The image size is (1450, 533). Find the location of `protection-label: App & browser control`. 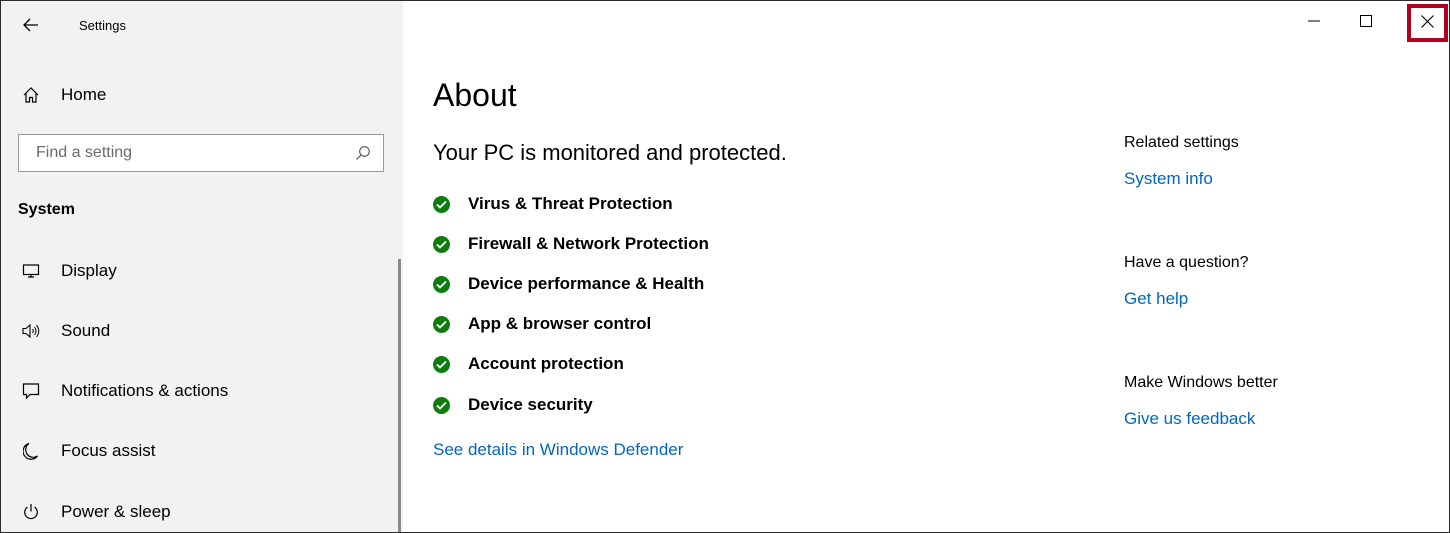

protection-label: App & browser control is located at coordinates (560, 323).